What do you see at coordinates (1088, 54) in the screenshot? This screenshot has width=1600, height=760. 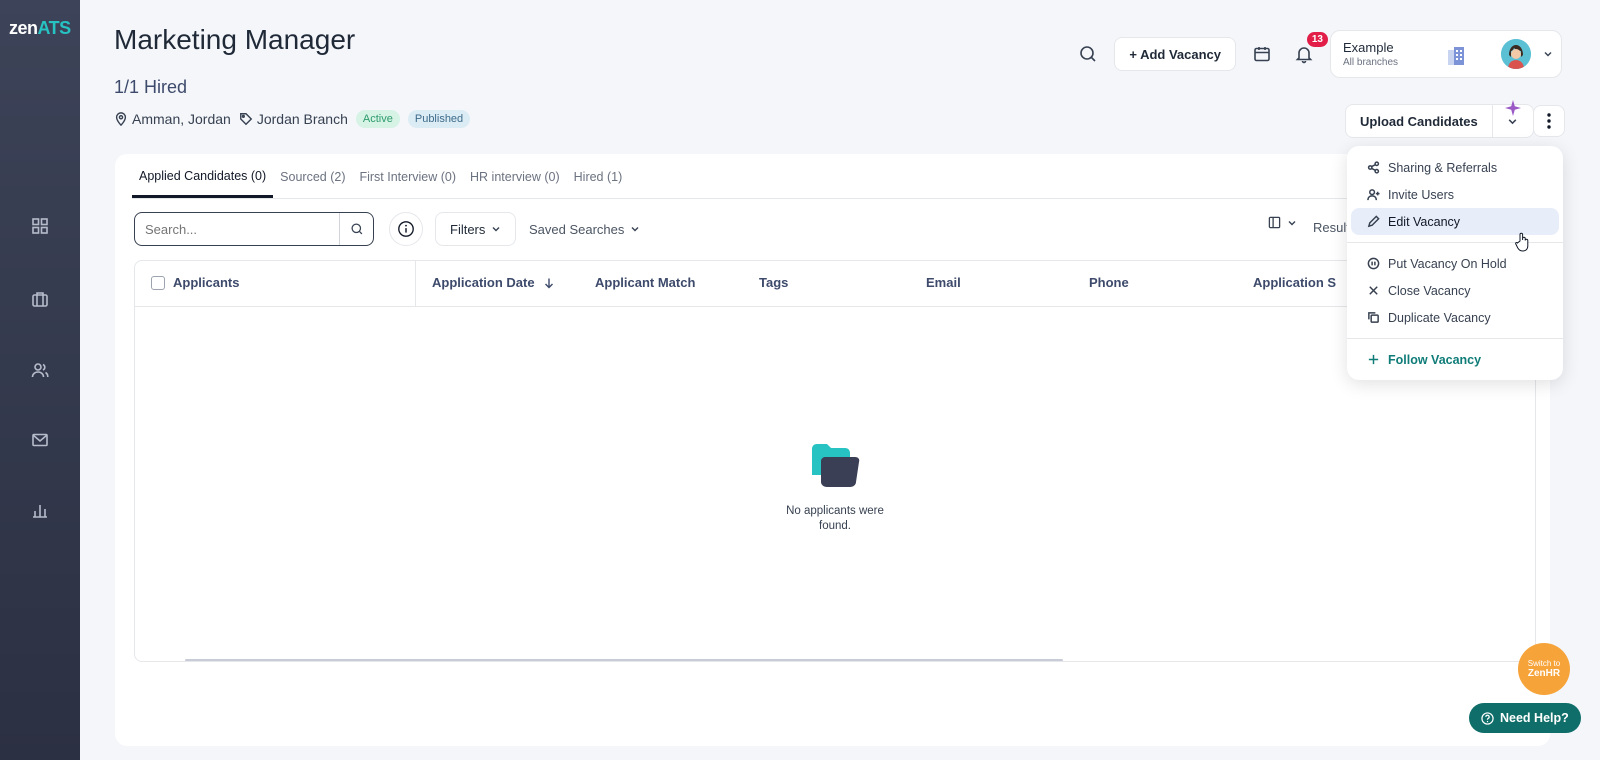 I see `search-icon` at bounding box center [1088, 54].